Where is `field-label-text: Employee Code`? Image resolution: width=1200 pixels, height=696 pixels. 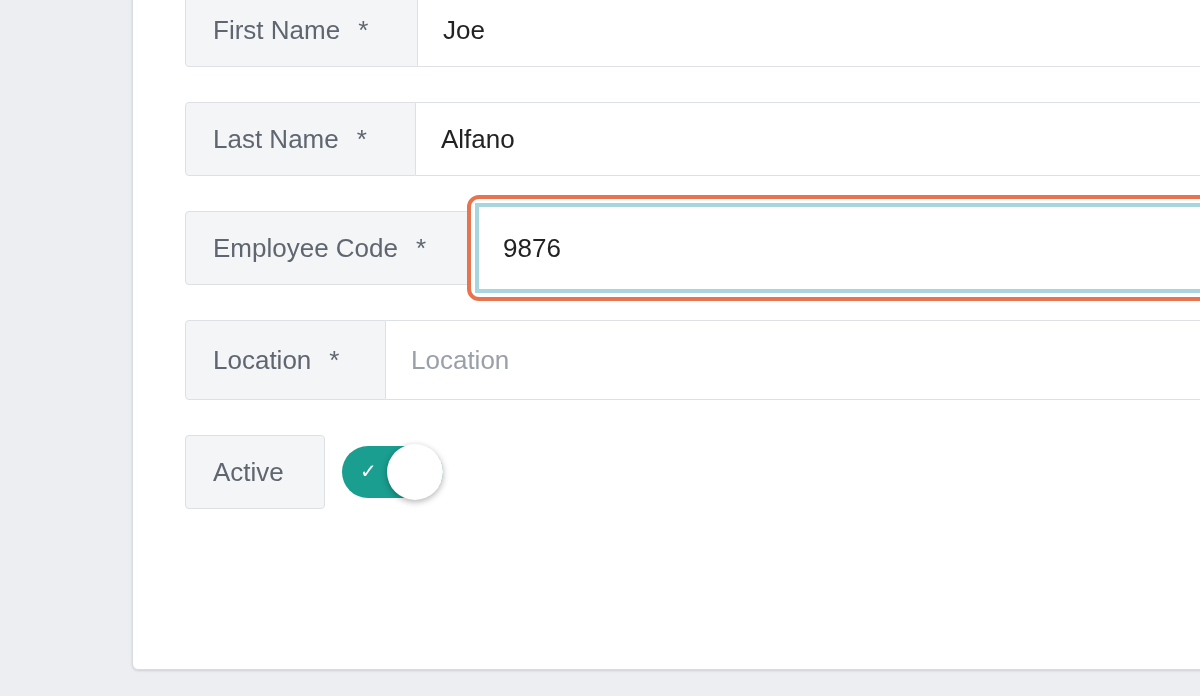
field-label-text: Employee Code is located at coordinates (305, 248).